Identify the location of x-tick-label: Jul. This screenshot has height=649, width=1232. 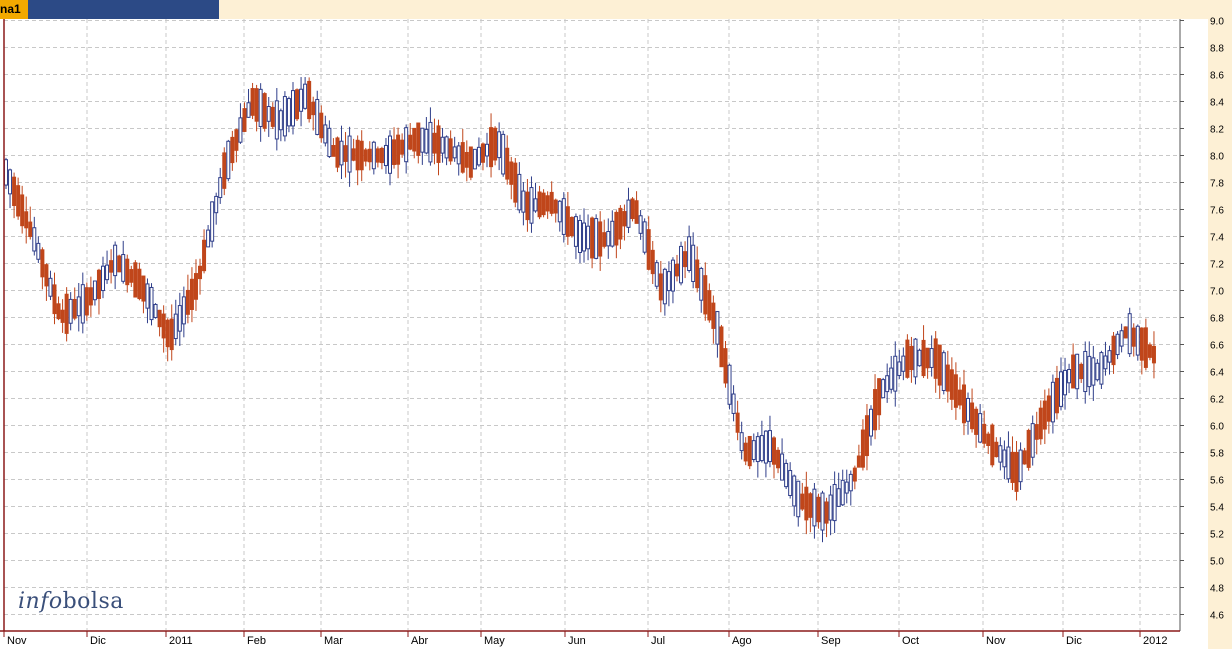
(658, 641).